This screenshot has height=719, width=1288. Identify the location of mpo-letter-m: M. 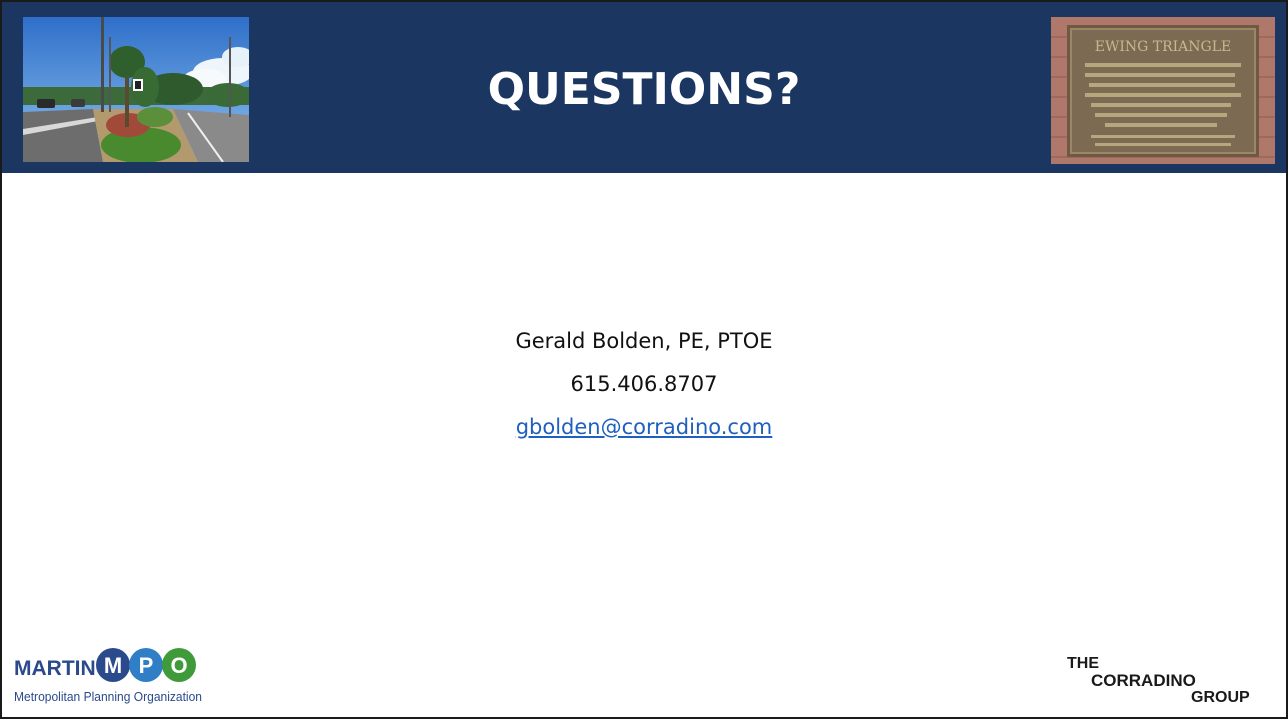
(113, 665).